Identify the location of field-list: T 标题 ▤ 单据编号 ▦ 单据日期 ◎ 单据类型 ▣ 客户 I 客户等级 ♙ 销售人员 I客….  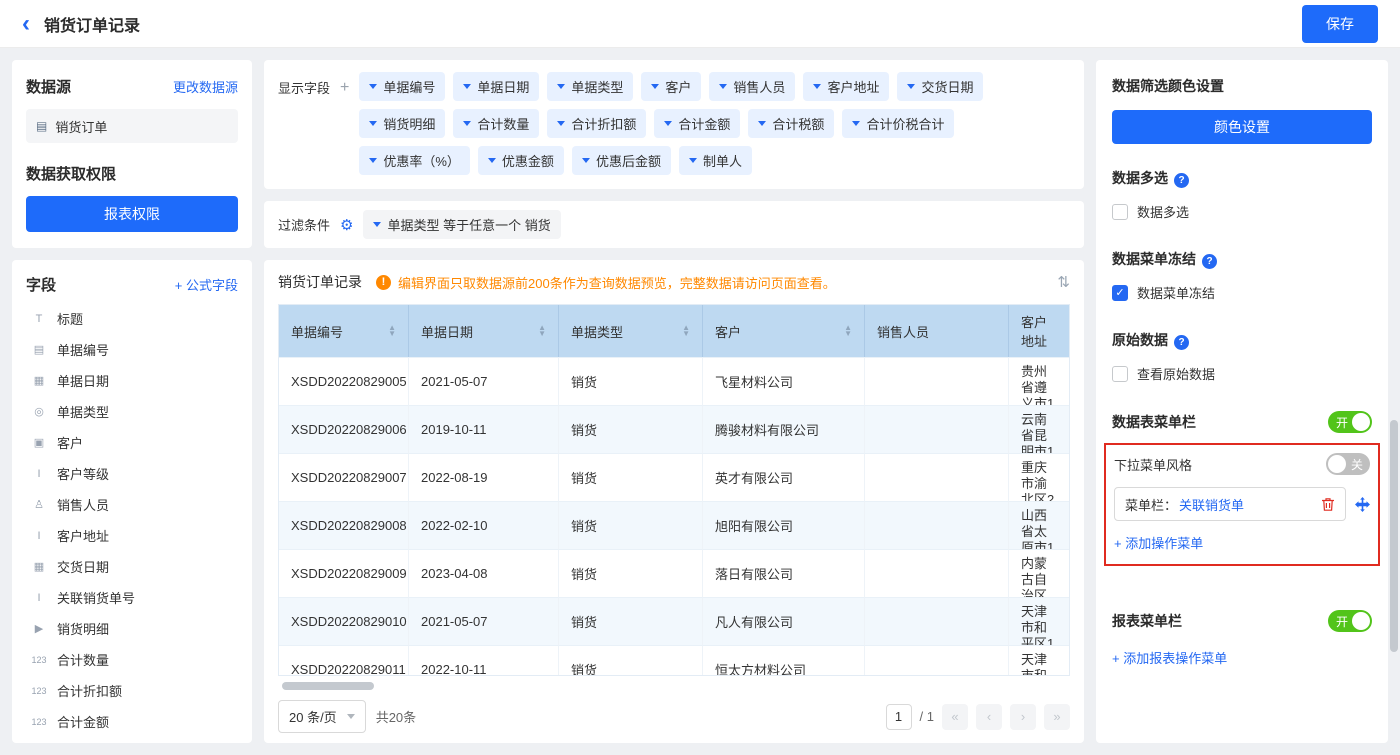
(132, 523).